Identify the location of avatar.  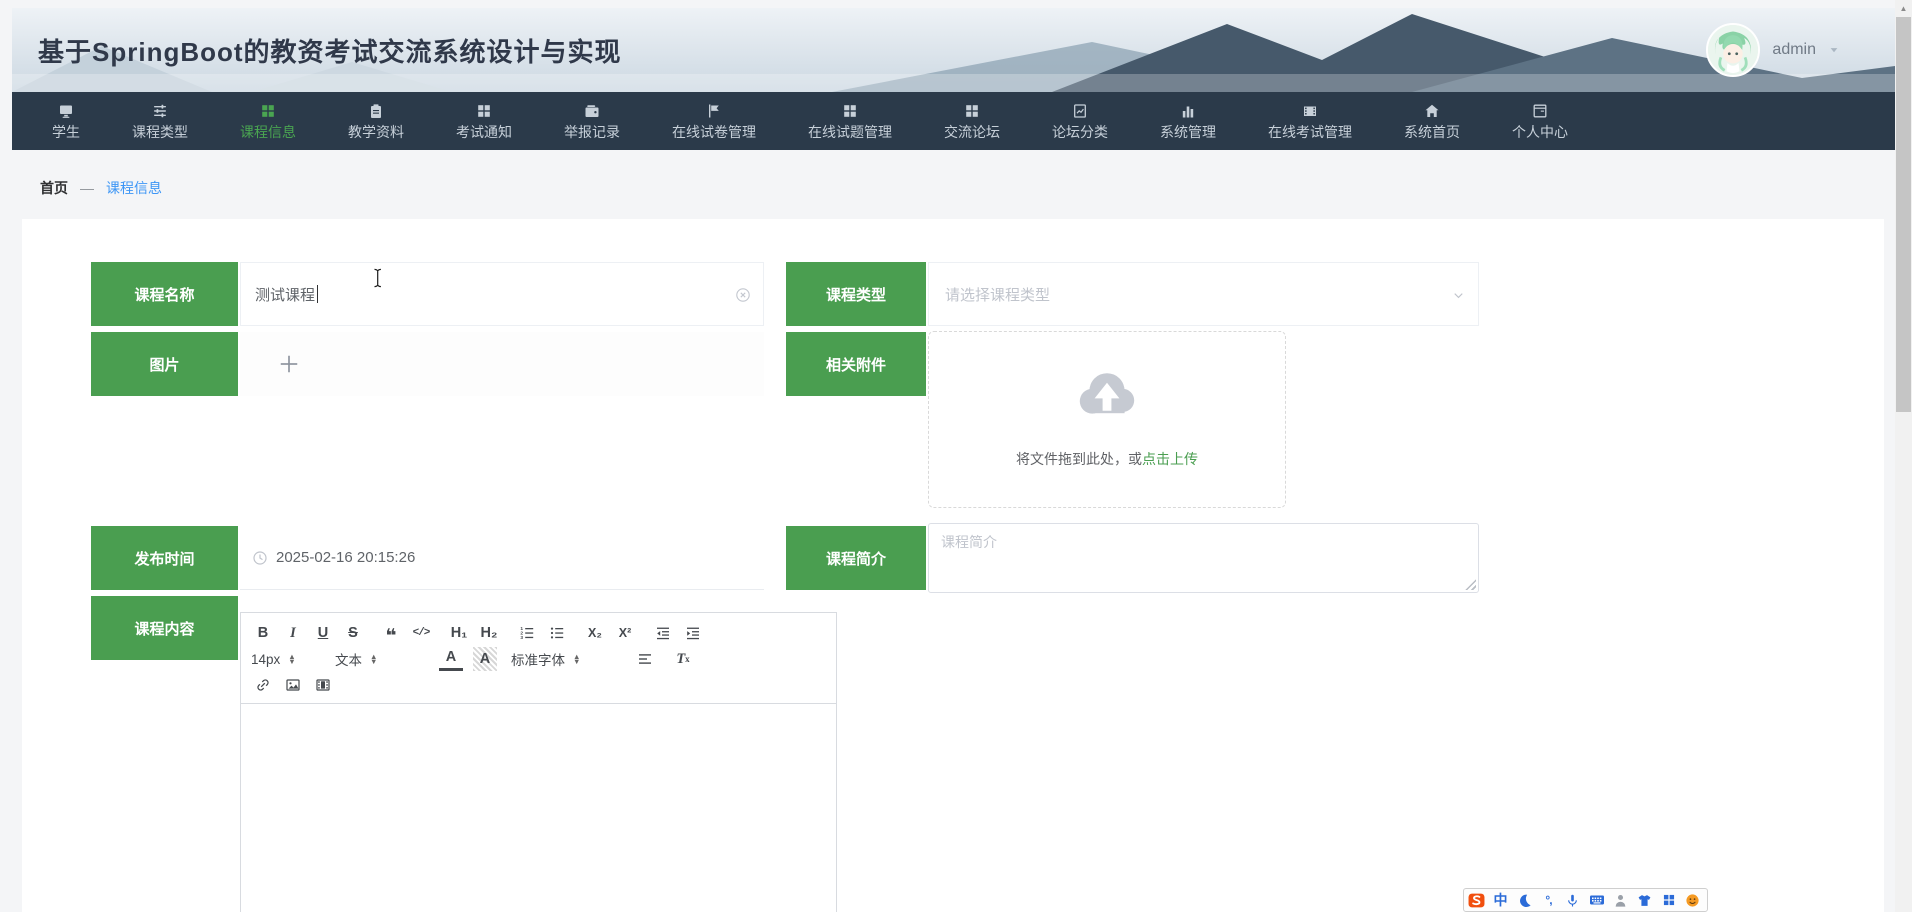
(1733, 50).